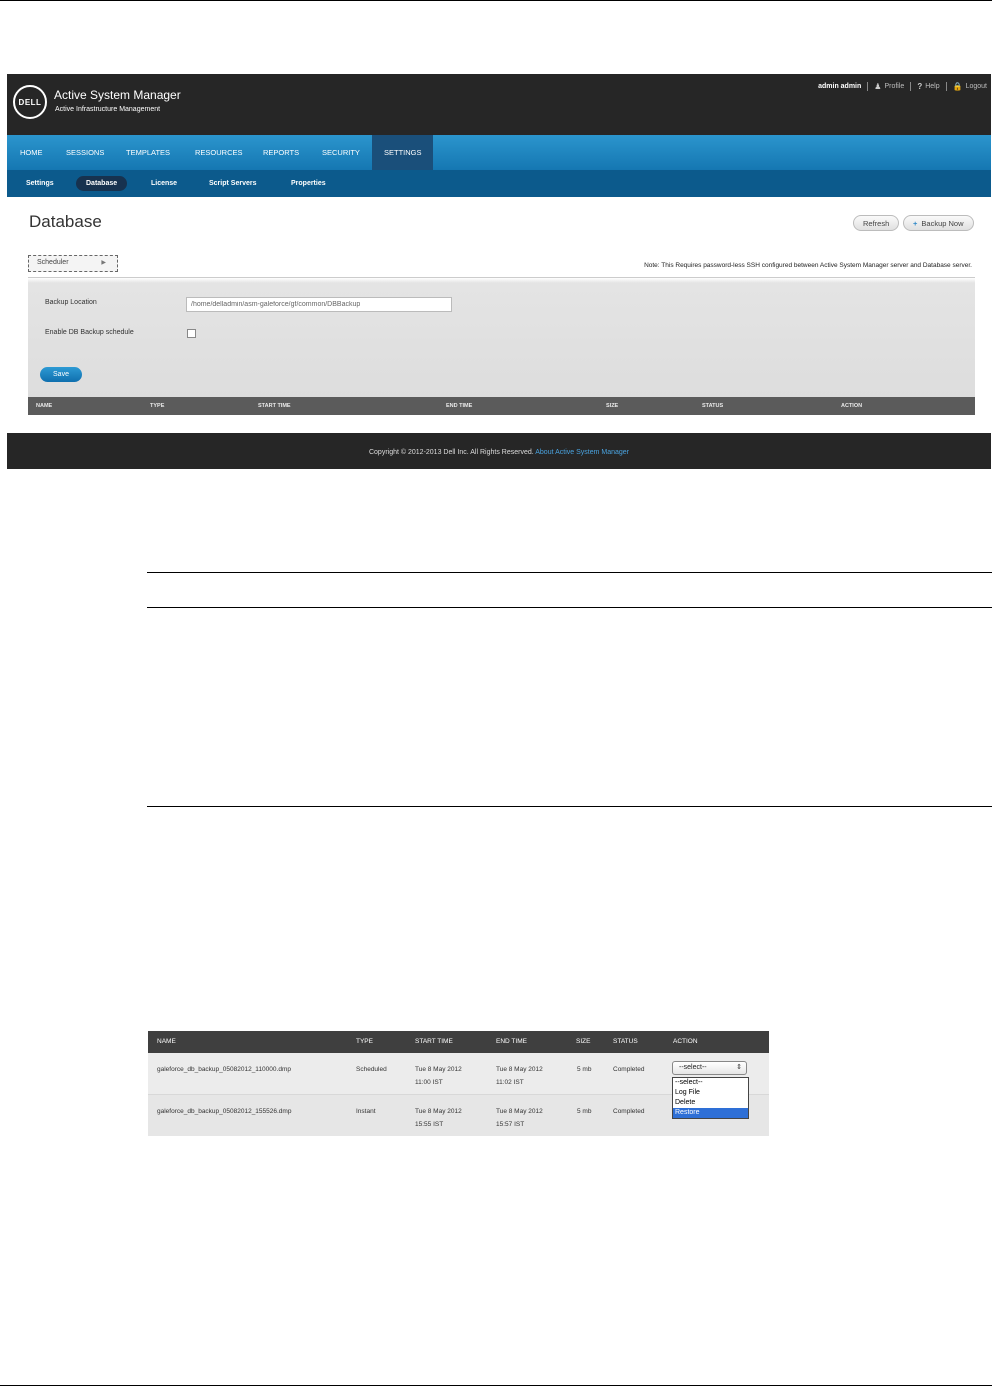  Describe the element at coordinates (510, 1082) in the screenshot. I see `end-clock: 11:02 IST` at that location.